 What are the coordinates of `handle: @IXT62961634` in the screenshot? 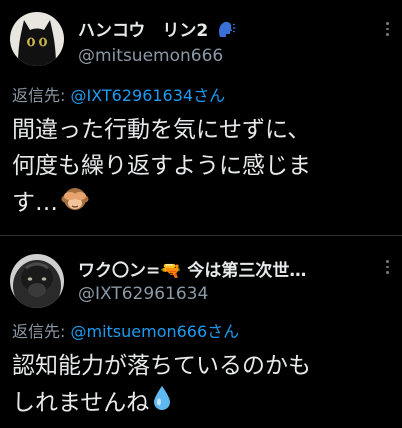 It's located at (143, 294).